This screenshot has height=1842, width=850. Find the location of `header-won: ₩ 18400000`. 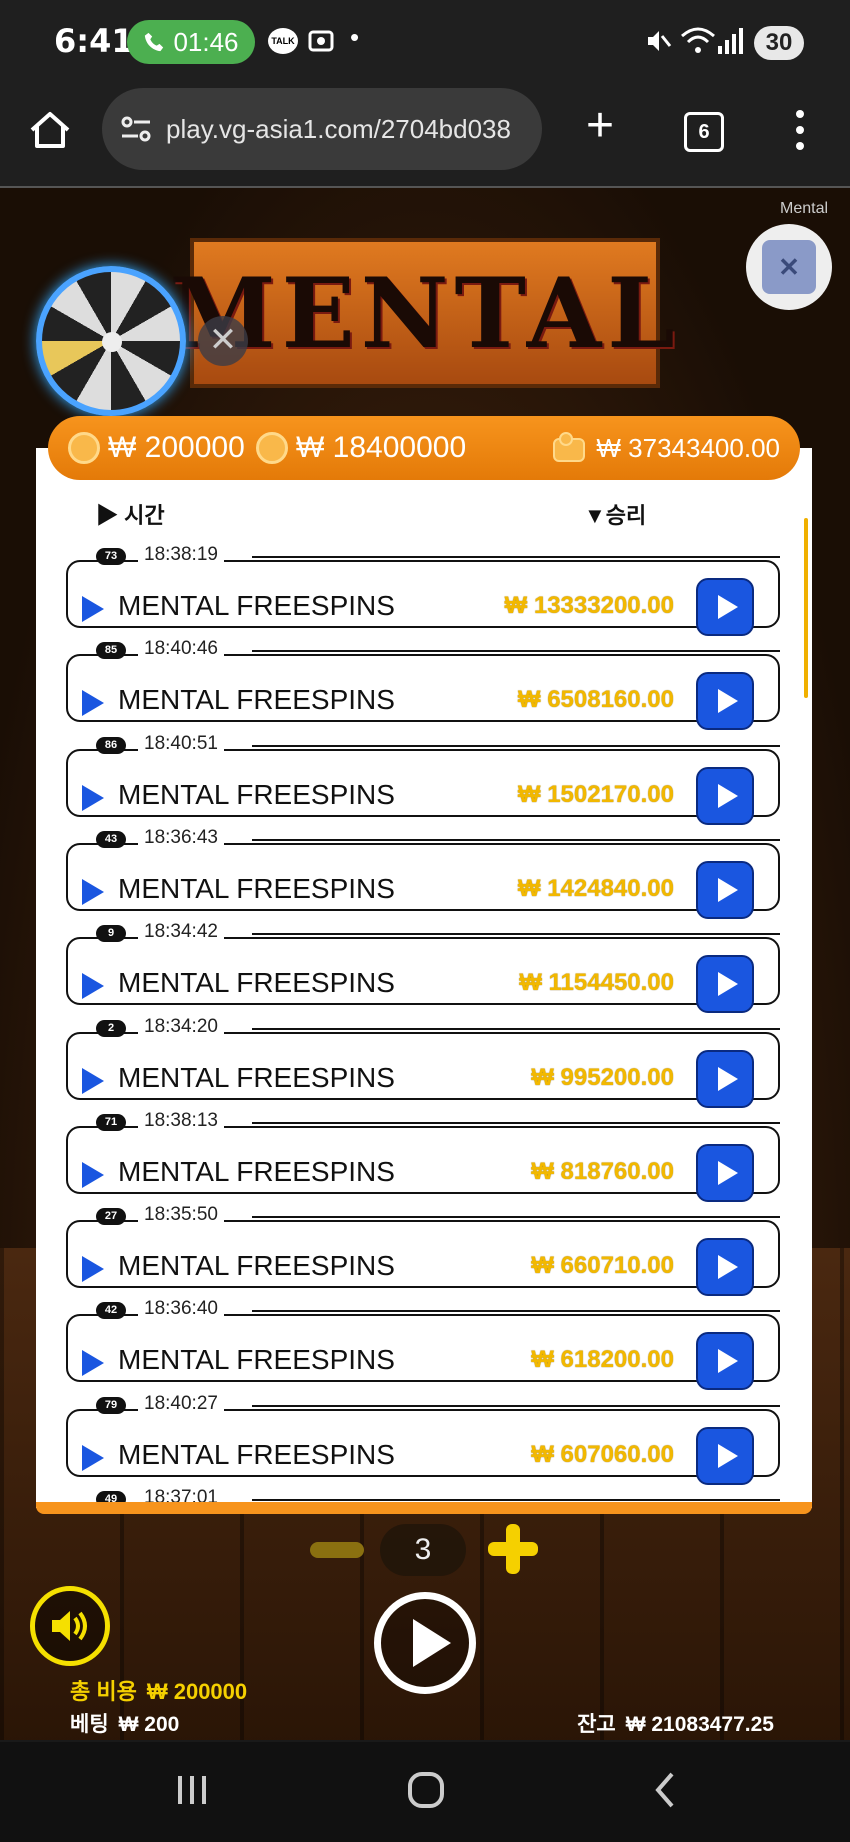

header-won: ₩ 18400000 is located at coordinates (361, 448).